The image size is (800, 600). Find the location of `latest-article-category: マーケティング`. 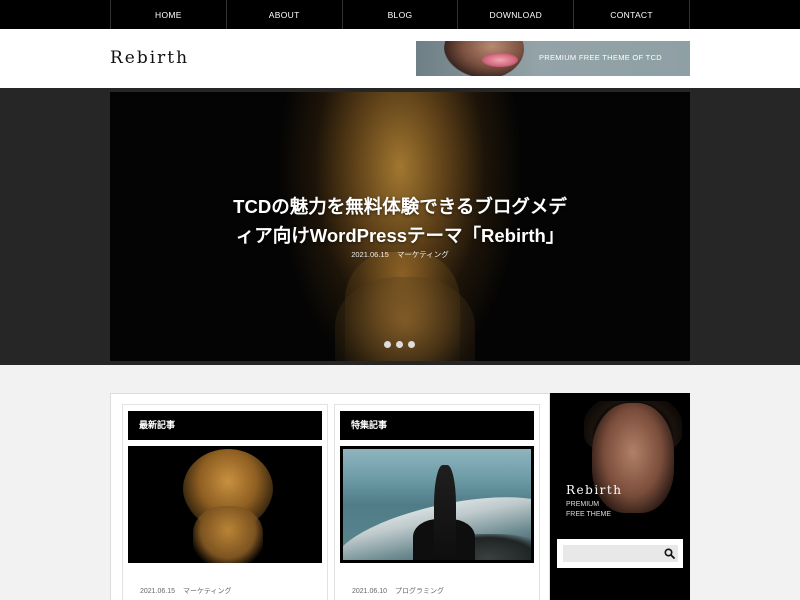

latest-article-category: マーケティング is located at coordinates (207, 591).